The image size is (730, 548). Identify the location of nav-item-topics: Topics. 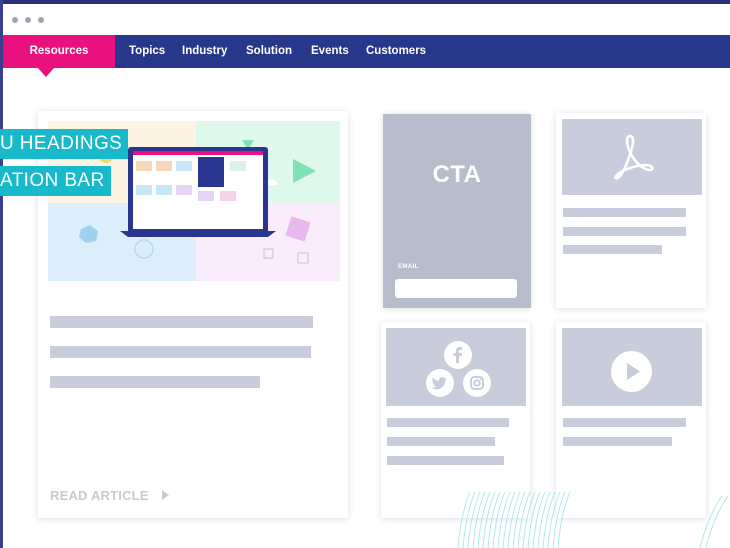
(147, 51).